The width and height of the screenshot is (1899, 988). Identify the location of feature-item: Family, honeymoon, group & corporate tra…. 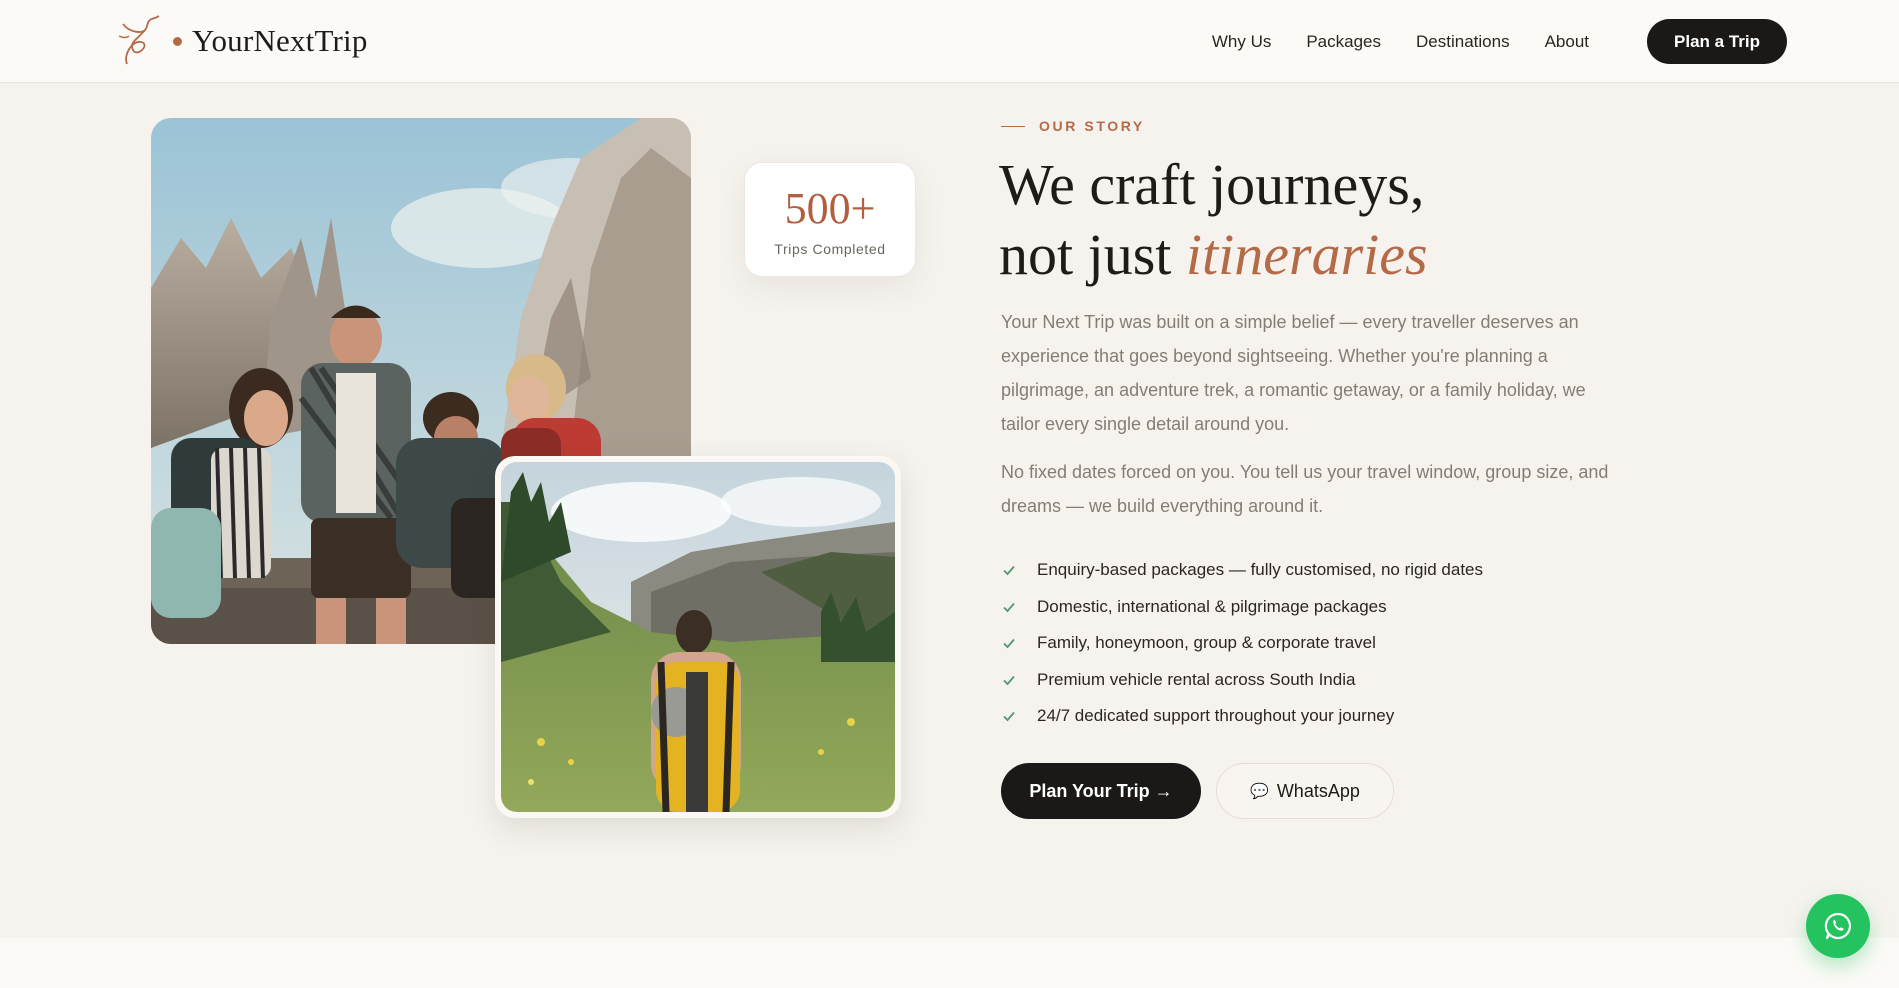
(1242, 643).